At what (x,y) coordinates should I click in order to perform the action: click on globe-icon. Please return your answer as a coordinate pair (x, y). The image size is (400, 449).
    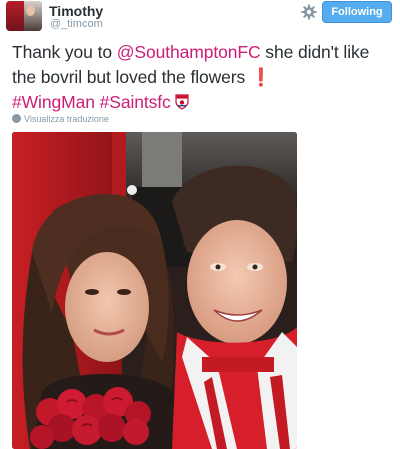
    Looking at the image, I should click on (16, 118).